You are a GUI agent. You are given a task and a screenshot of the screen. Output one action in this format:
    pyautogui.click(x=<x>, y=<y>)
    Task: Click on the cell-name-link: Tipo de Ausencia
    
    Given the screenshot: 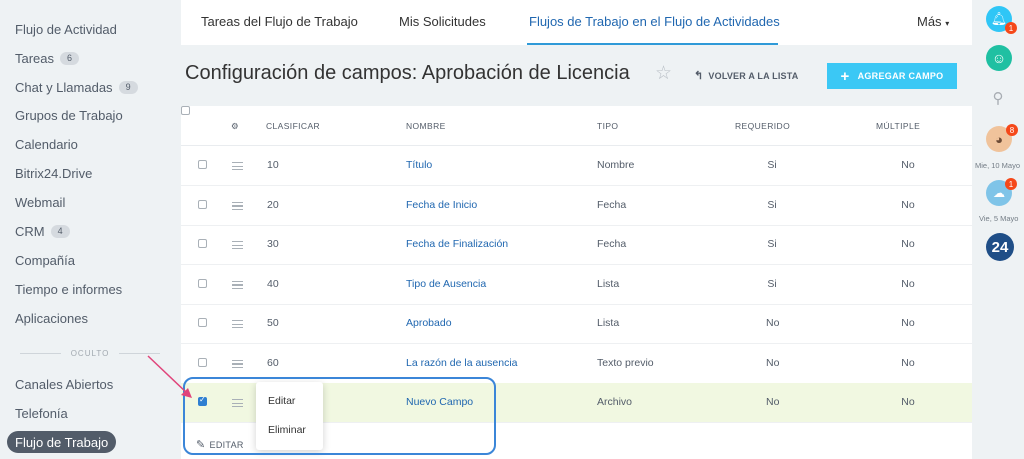 What is the action you would take?
    pyautogui.click(x=446, y=284)
    